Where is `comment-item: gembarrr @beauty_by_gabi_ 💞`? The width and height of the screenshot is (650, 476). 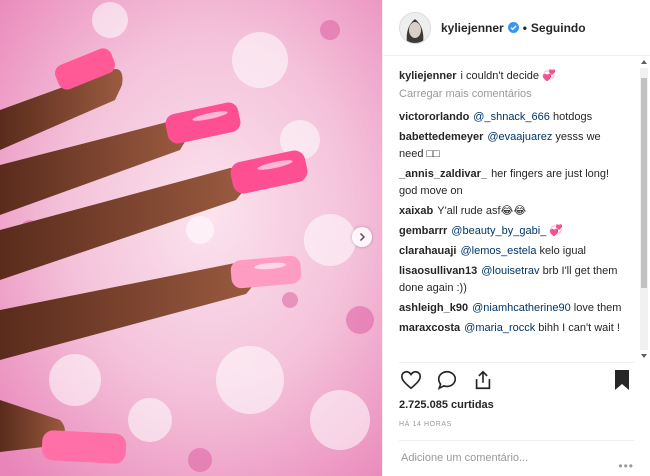
comment-item: gembarrr @beauty_by_gabi_ 💞 is located at coordinates (513, 231).